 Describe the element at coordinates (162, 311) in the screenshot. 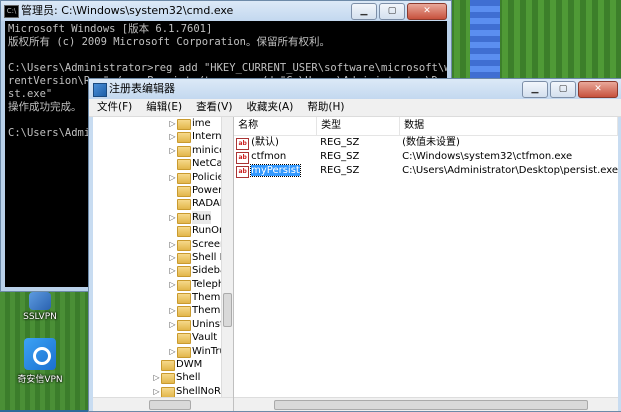

I see `tree-item-themes: ▷ Themes` at that location.